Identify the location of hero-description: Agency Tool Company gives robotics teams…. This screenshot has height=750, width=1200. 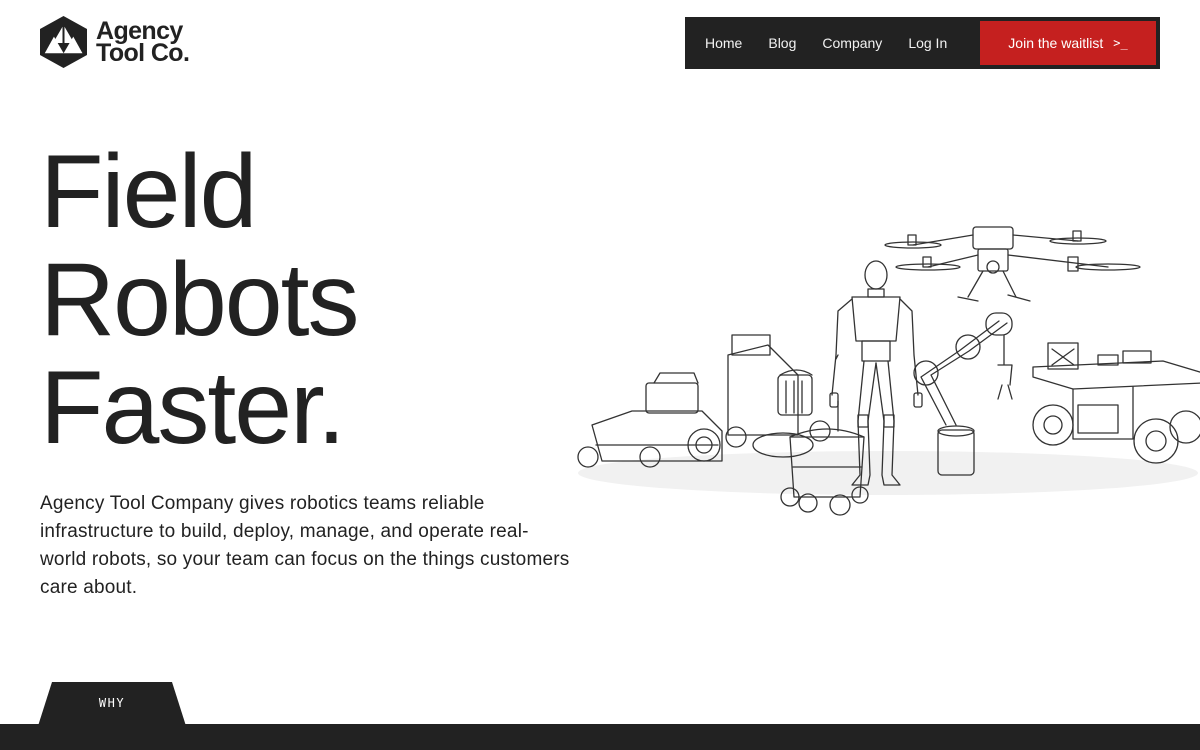
(305, 545).